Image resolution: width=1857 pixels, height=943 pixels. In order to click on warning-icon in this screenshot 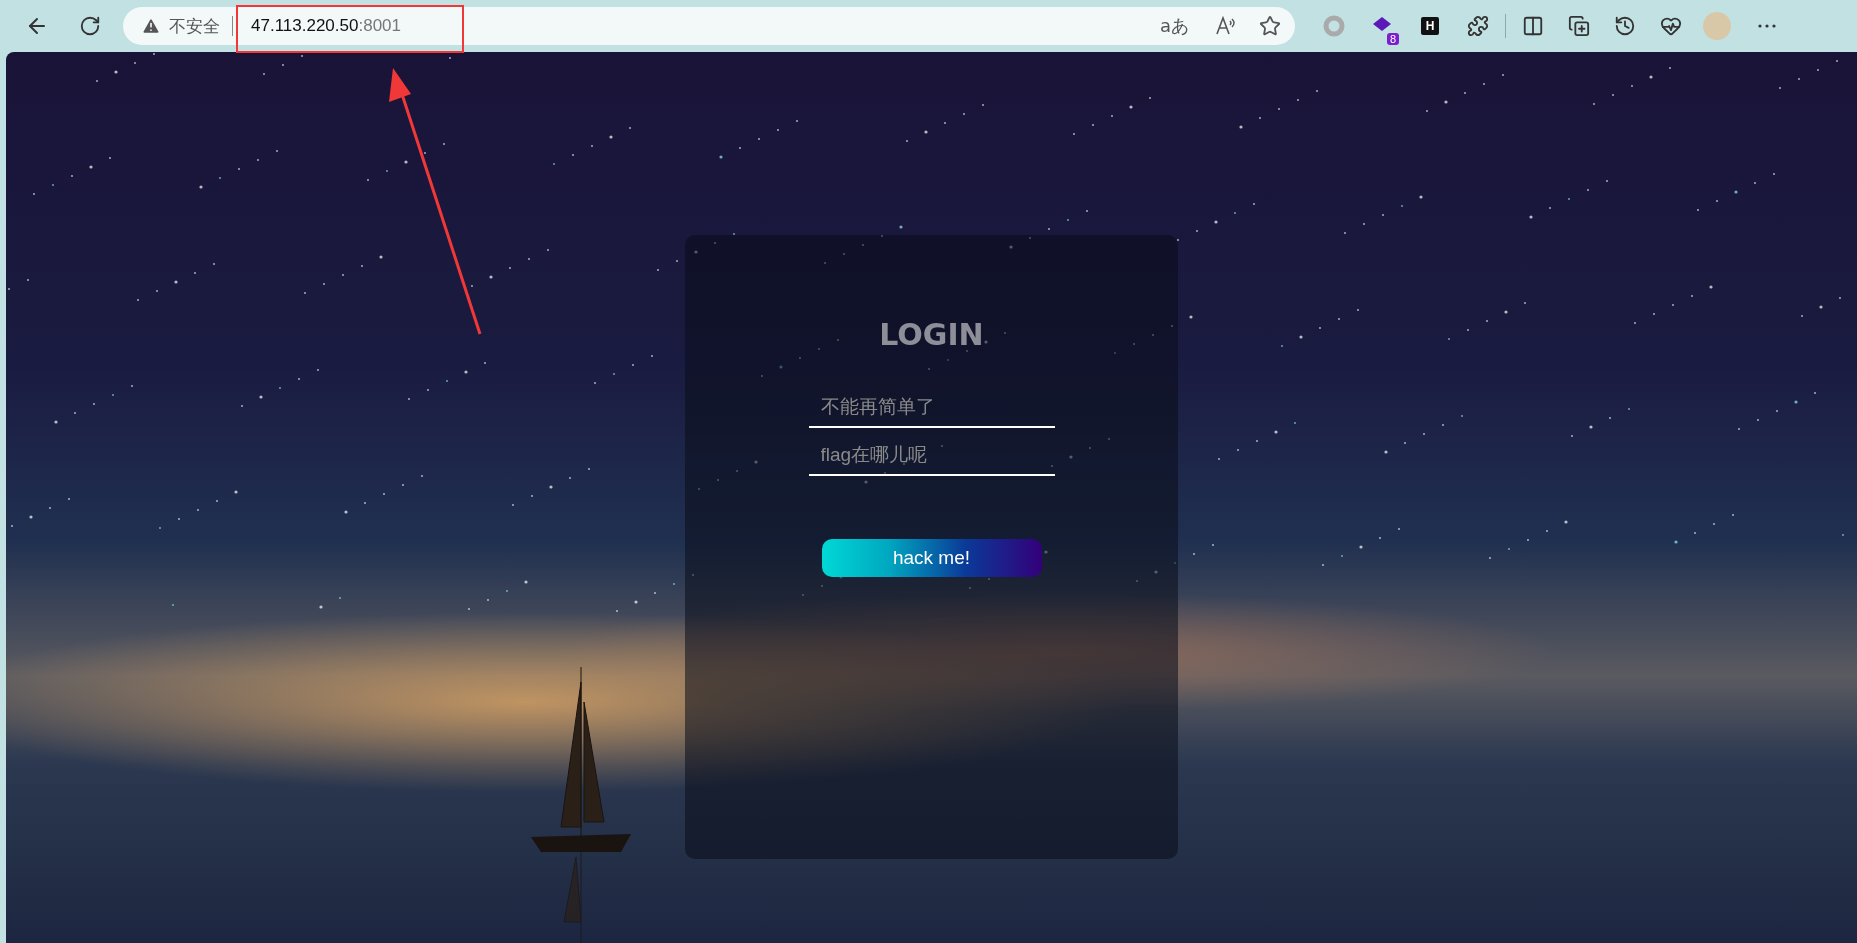, I will do `click(151, 26)`.